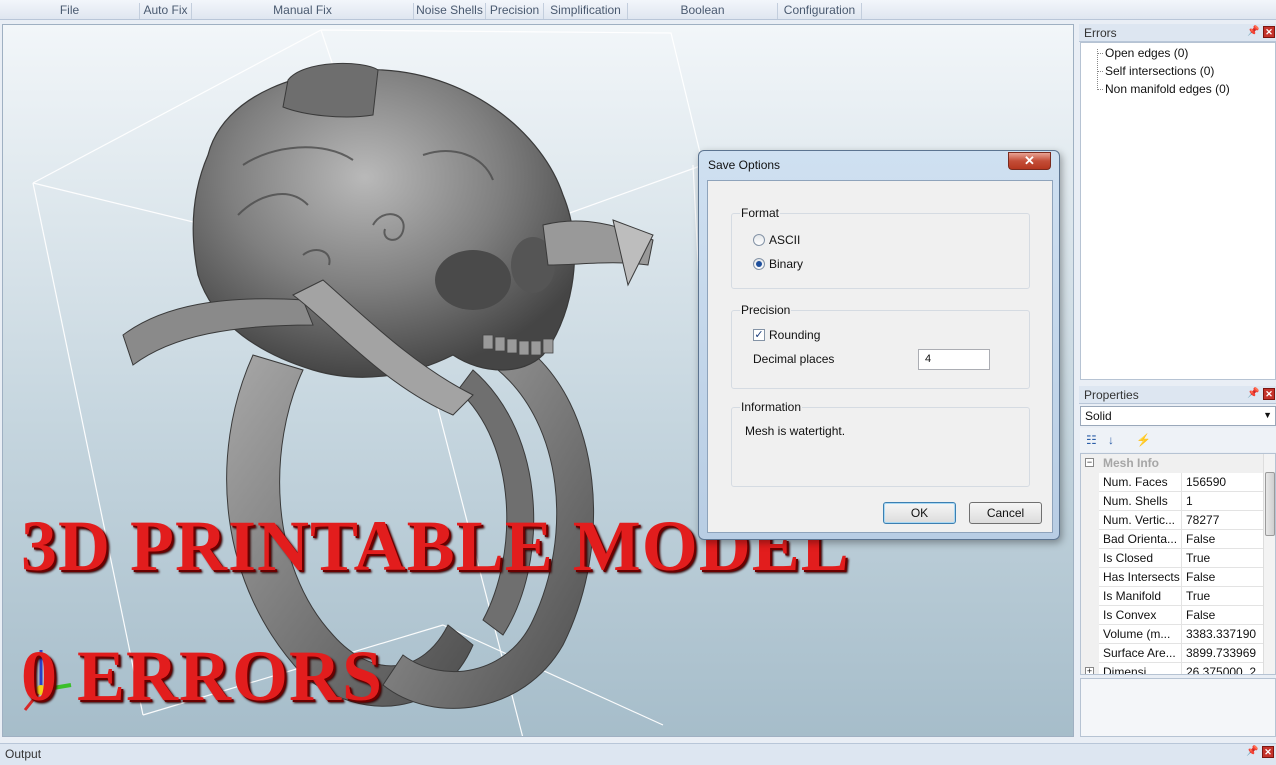 Image resolution: width=1276 pixels, height=765 pixels. What do you see at coordinates (1132, 596) in the screenshot?
I see `property-key: Is Manifold` at bounding box center [1132, 596].